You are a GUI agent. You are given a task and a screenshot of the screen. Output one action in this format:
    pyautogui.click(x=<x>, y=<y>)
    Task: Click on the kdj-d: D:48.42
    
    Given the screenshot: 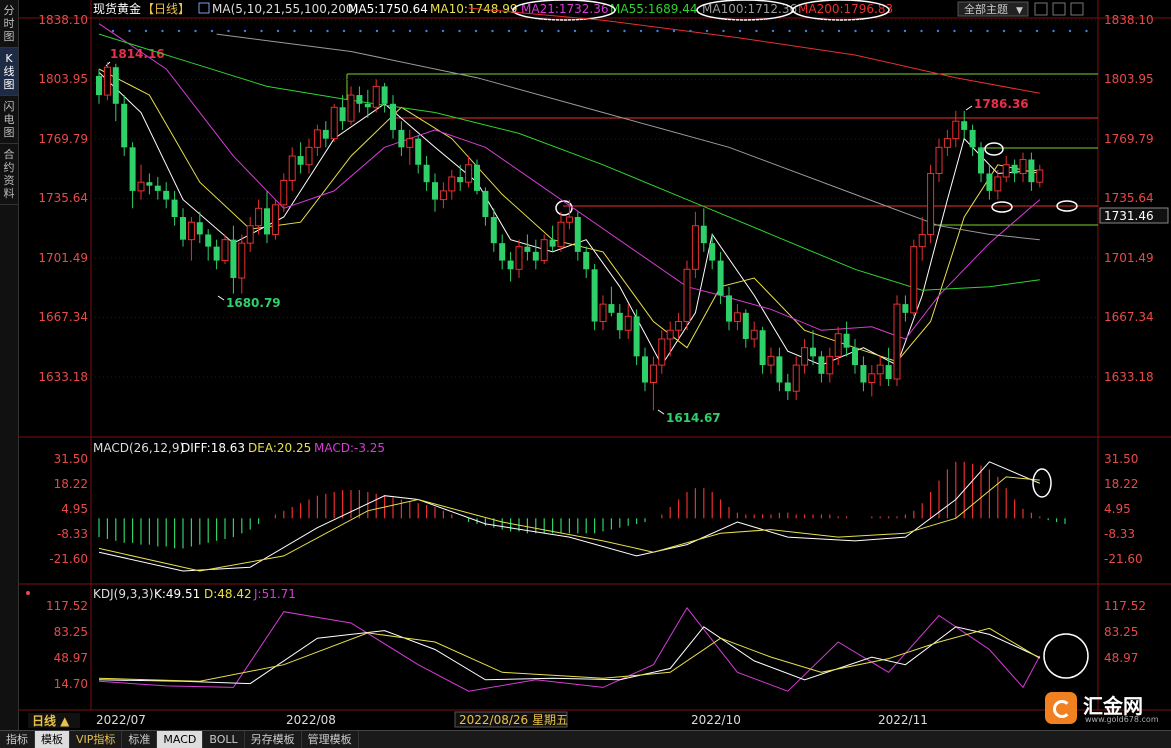 What is the action you would take?
    pyautogui.click(x=228, y=594)
    